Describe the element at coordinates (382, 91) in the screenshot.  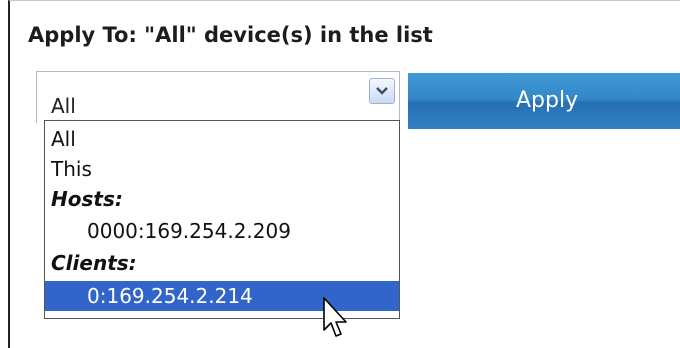
I see `chevron-down-icon` at that location.